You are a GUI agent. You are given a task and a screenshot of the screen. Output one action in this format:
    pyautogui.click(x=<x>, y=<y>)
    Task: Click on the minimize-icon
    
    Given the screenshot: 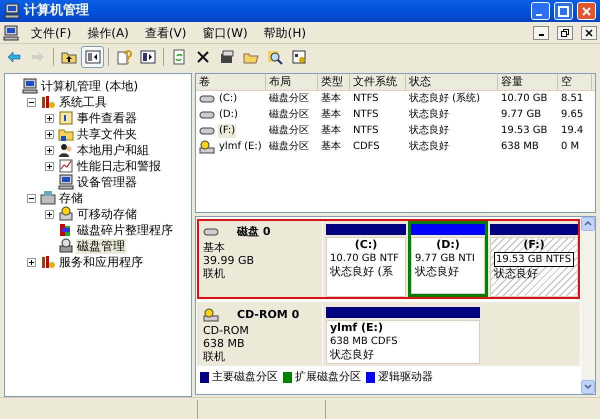 What is the action you would take?
    pyautogui.click(x=539, y=15)
    